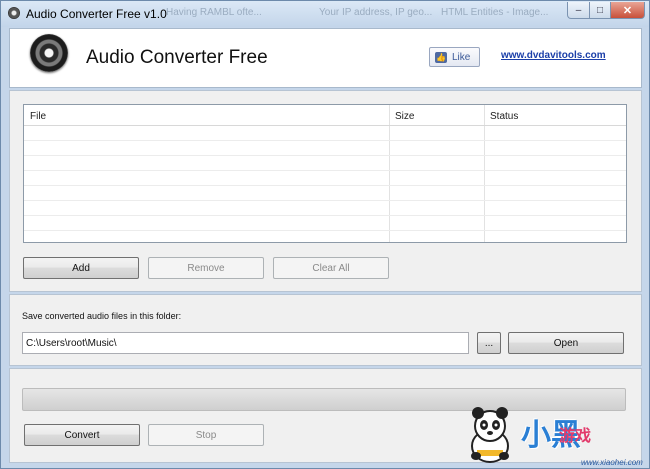 The width and height of the screenshot is (650, 469). What do you see at coordinates (177, 57) in the screenshot?
I see `app-title: Audio Converter Free` at bounding box center [177, 57].